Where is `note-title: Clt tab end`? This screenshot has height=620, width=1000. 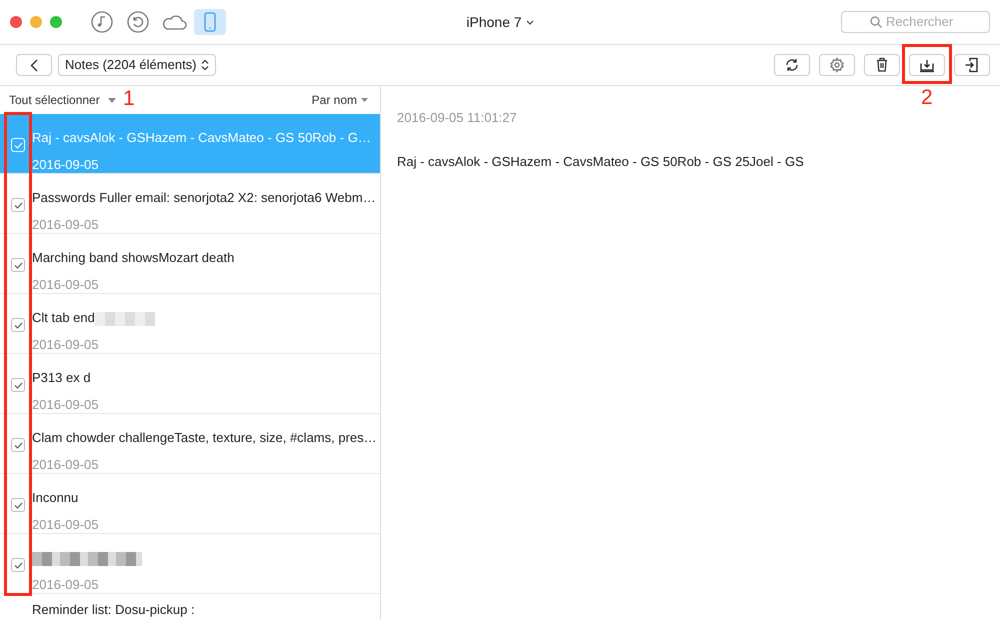 note-title: Clt tab end is located at coordinates (63, 317).